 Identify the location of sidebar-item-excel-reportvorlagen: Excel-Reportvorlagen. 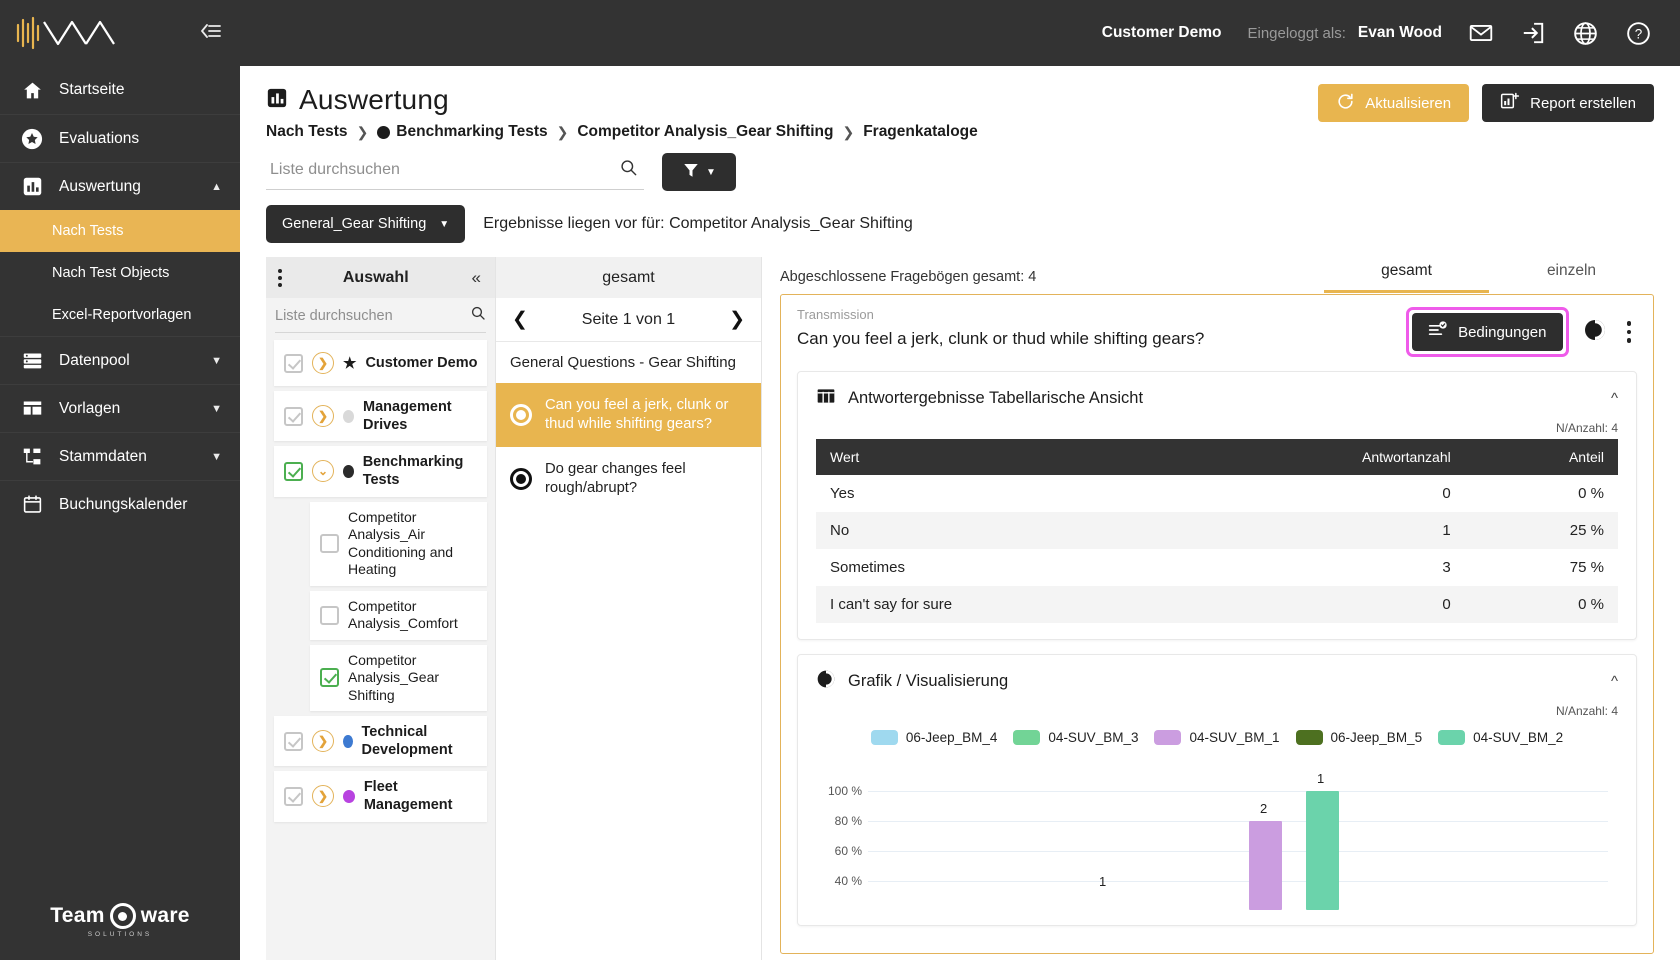
(120, 315).